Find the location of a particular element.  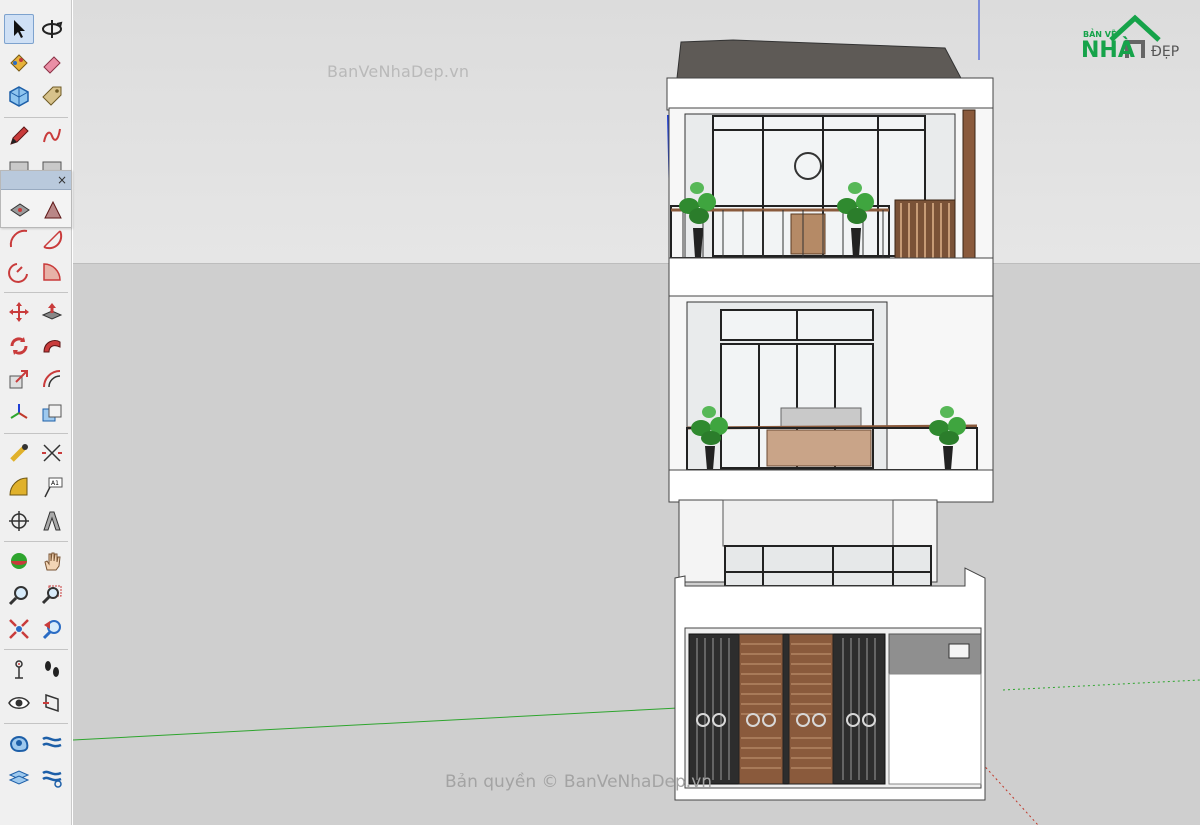

zoom-icon is located at coordinates (18, 596).